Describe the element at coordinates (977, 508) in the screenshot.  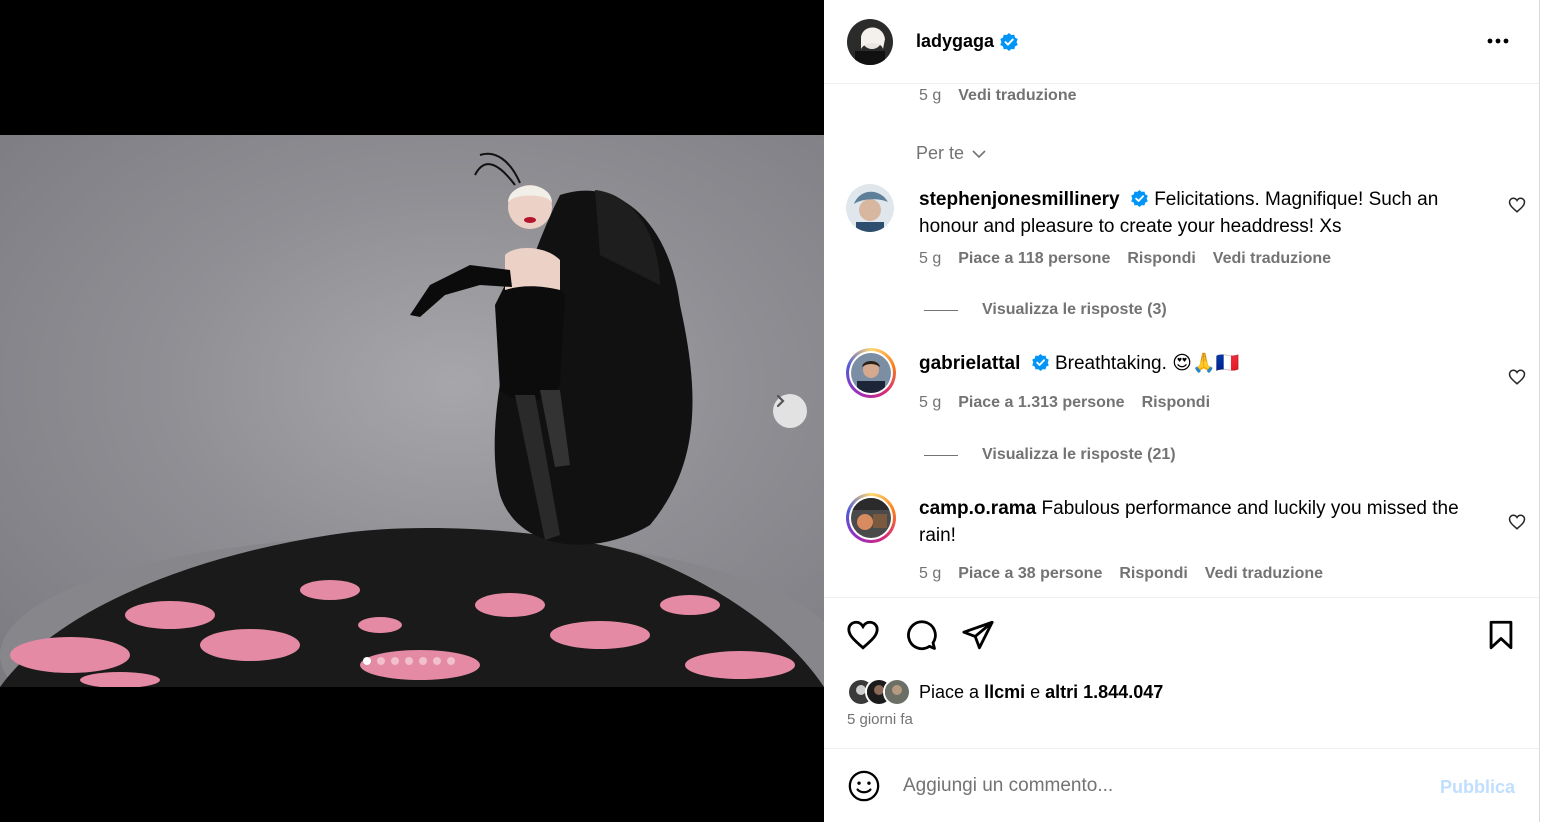
I see `commenter-username: camp.o.rama` at that location.